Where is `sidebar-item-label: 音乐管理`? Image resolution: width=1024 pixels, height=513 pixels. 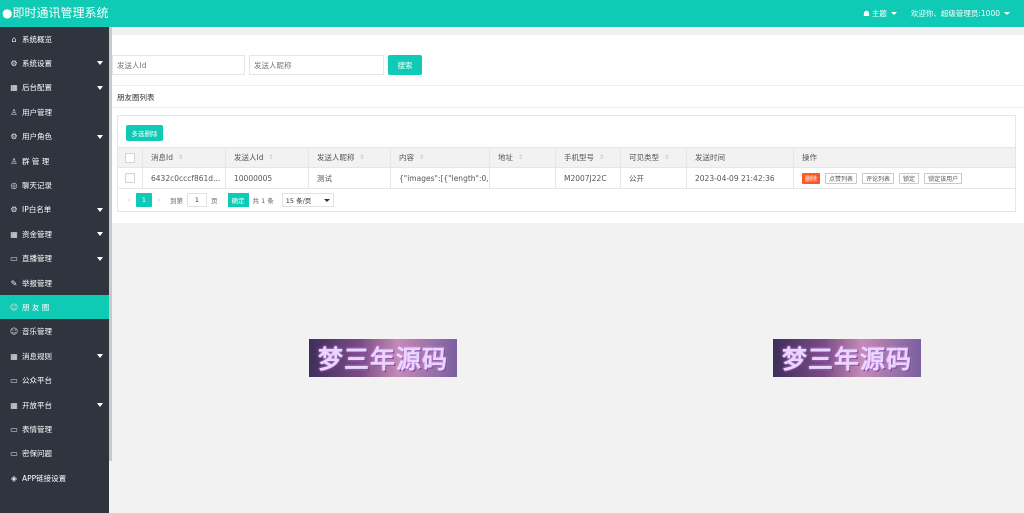 sidebar-item-label: 音乐管理 is located at coordinates (37, 332).